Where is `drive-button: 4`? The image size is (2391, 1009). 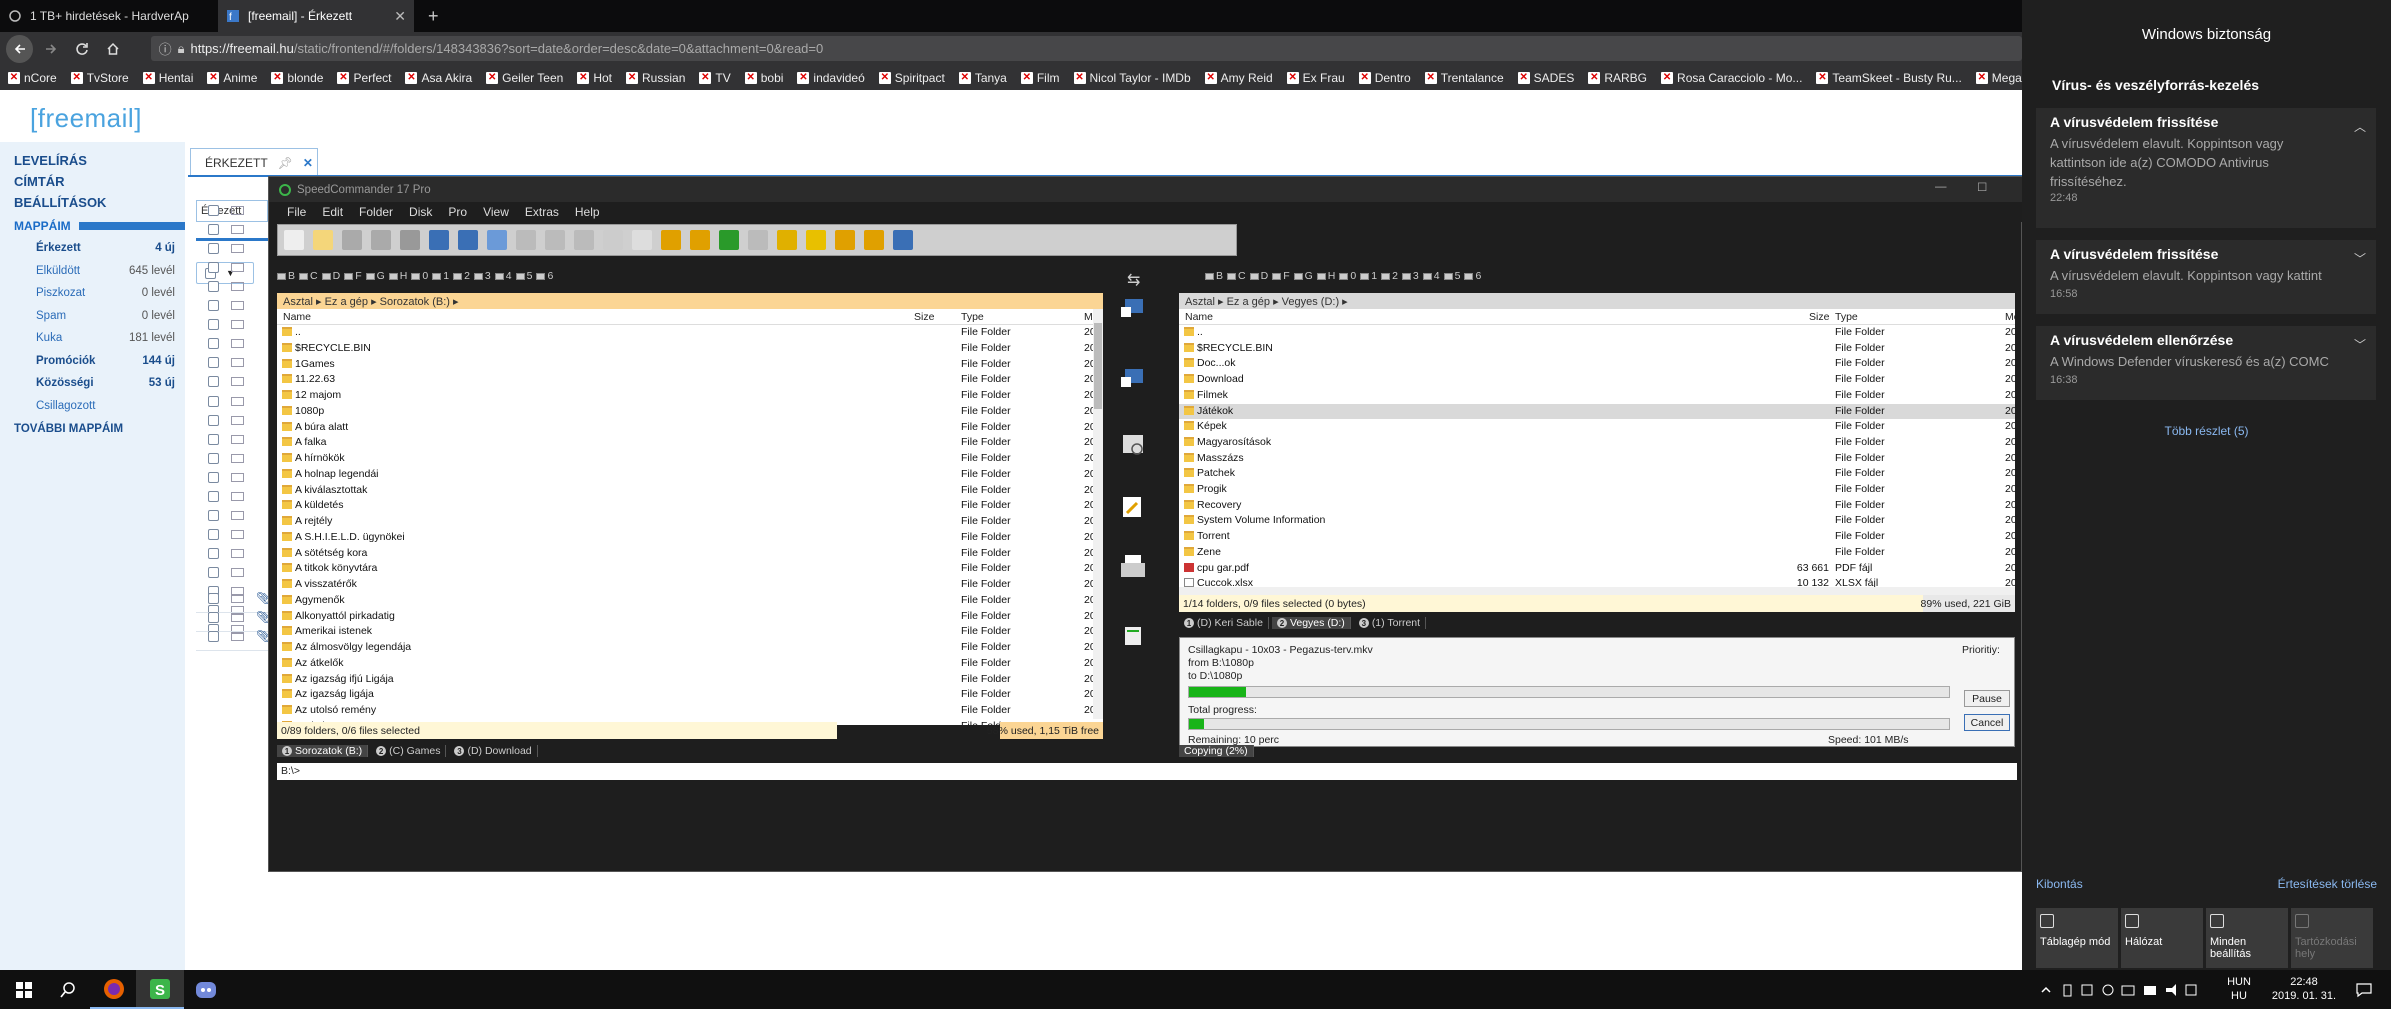 drive-button: 4 is located at coordinates (503, 276).